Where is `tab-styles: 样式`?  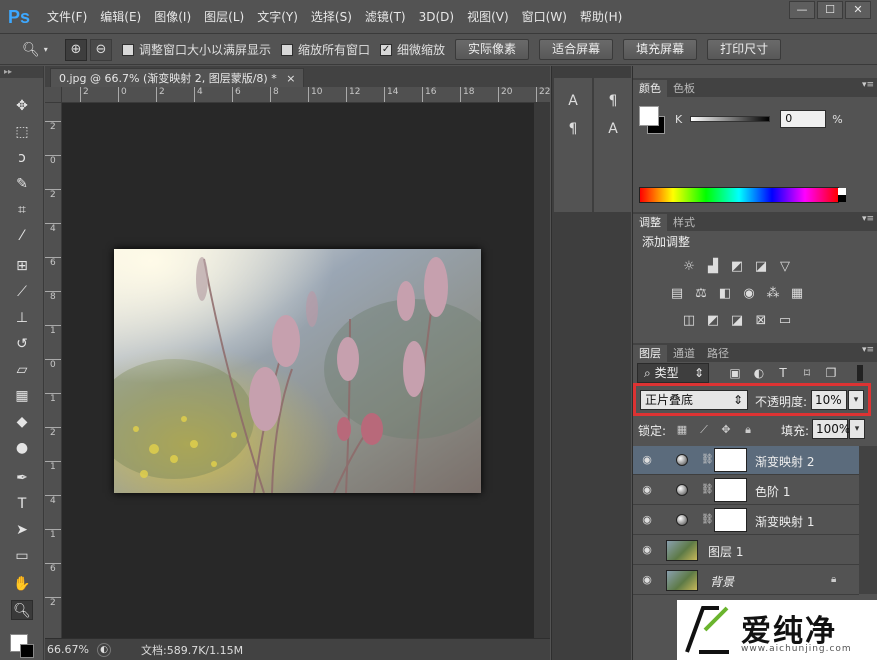 tab-styles: 样式 is located at coordinates (684, 222).